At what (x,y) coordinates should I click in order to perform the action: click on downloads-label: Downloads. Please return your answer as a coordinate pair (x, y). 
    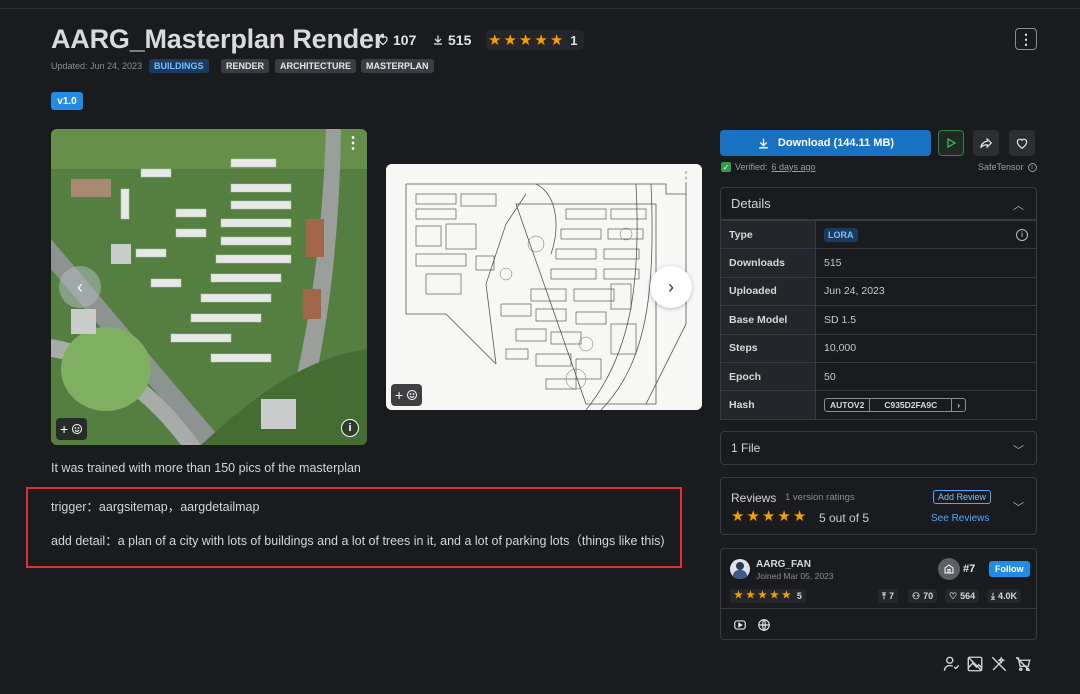
    Looking at the image, I should click on (768, 263).